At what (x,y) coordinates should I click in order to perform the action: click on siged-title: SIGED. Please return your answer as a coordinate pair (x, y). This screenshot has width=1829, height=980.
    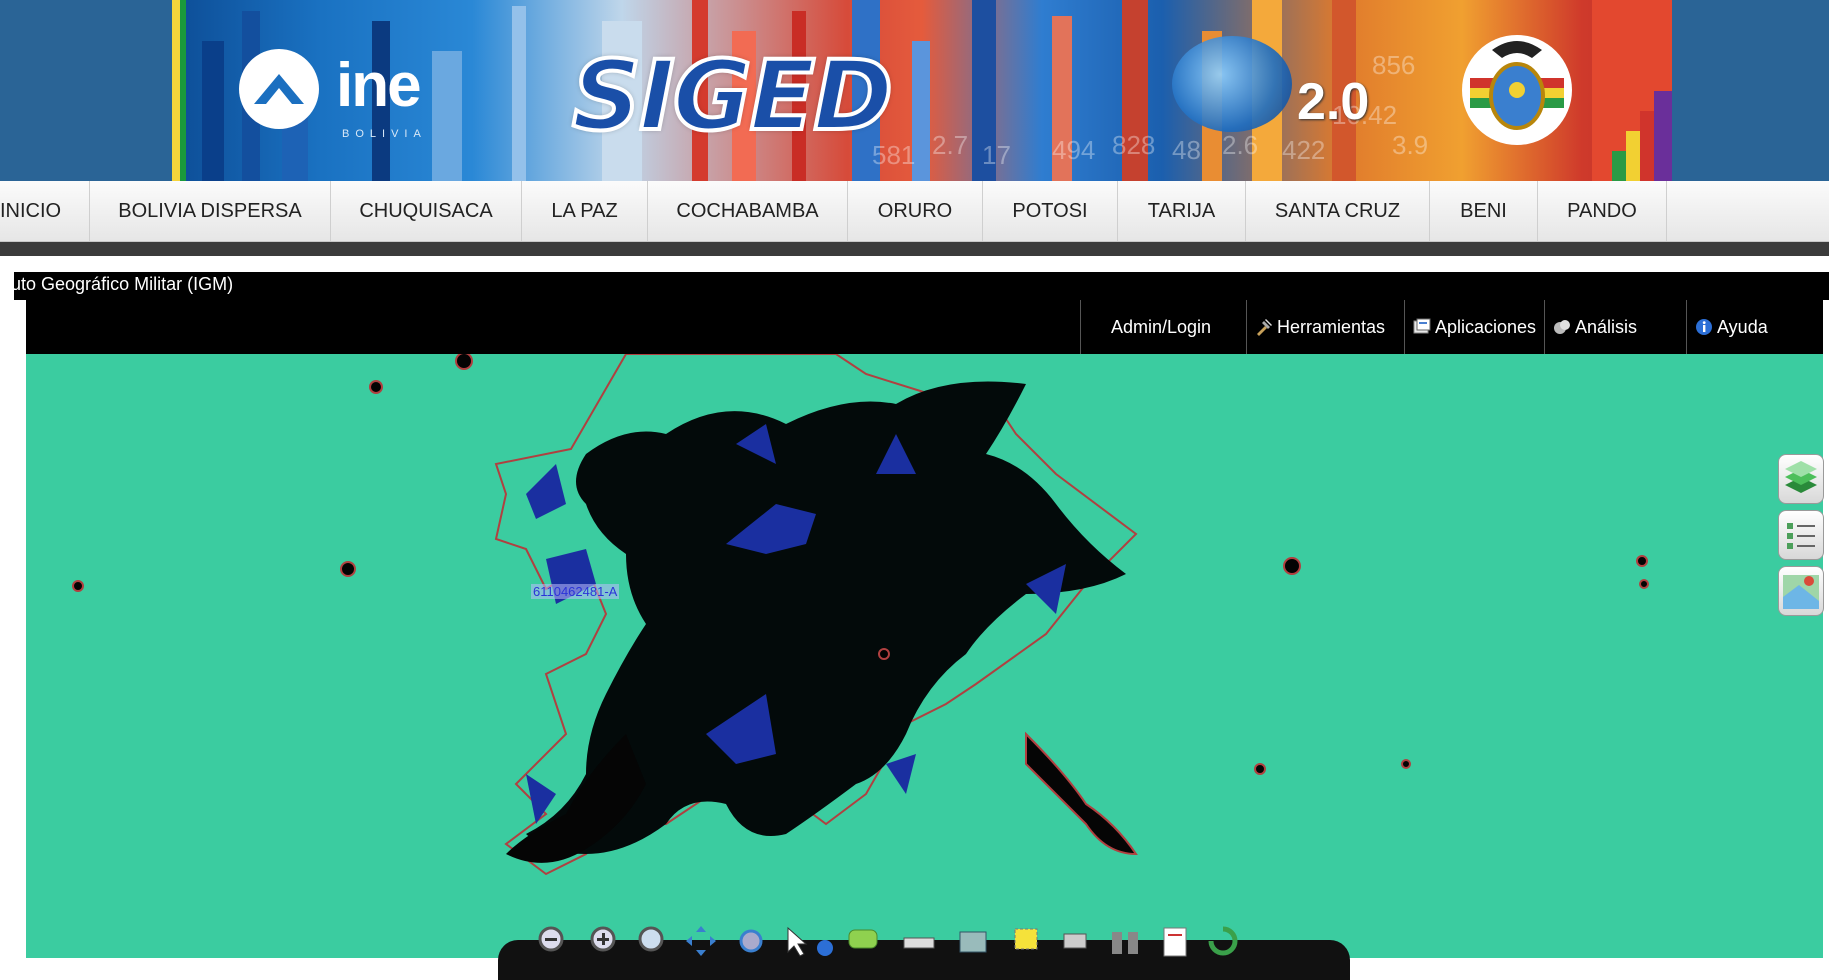
    Looking at the image, I should click on (732, 96).